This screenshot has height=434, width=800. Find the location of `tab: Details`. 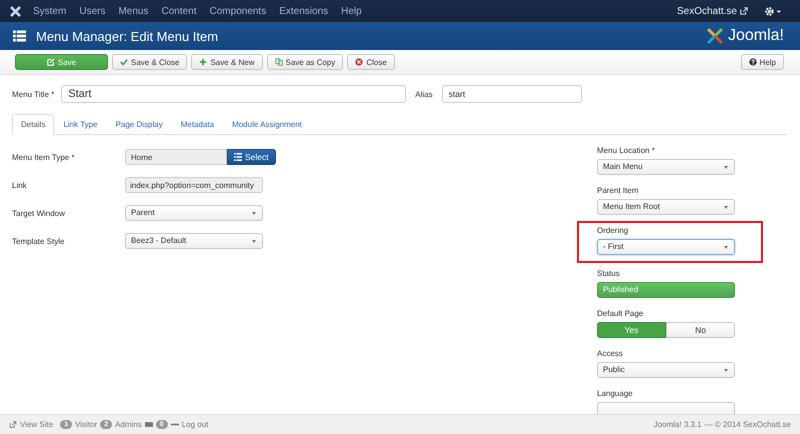

tab: Details is located at coordinates (33, 124).